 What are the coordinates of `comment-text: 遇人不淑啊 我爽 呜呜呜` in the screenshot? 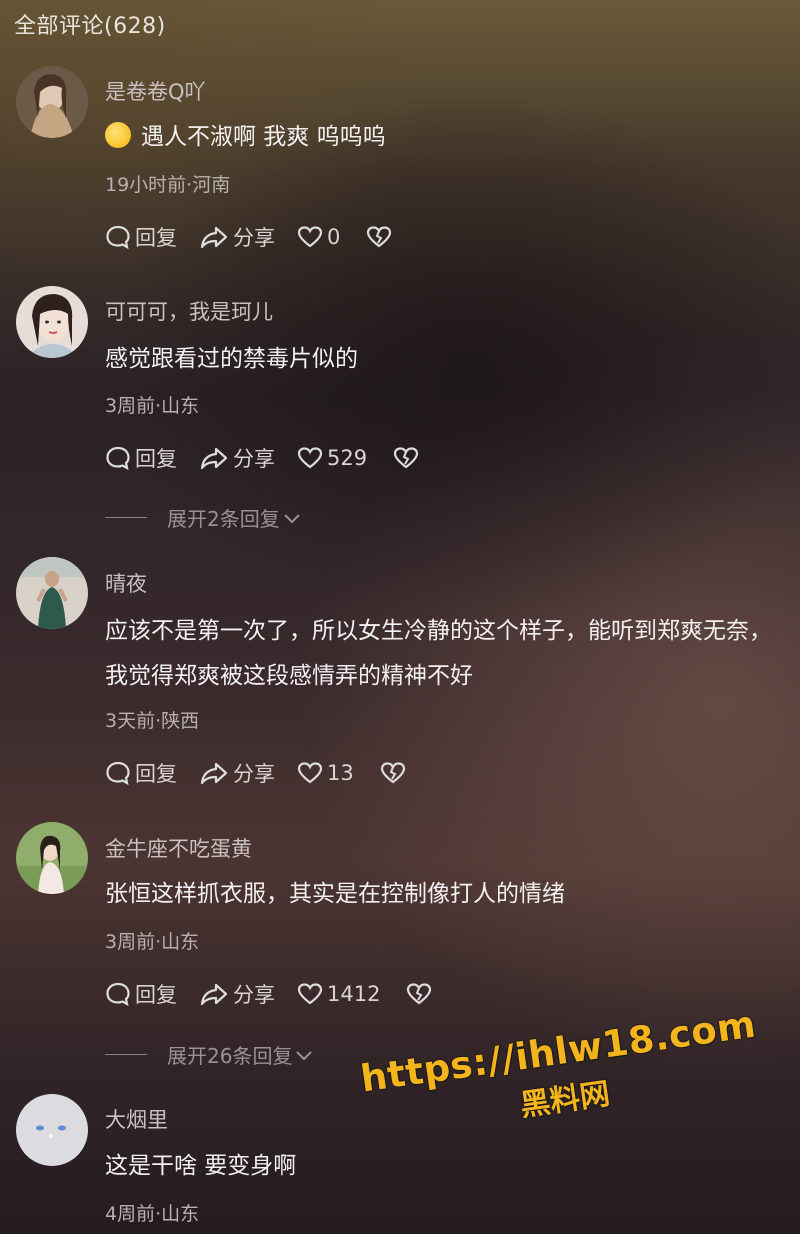 It's located at (445, 137).